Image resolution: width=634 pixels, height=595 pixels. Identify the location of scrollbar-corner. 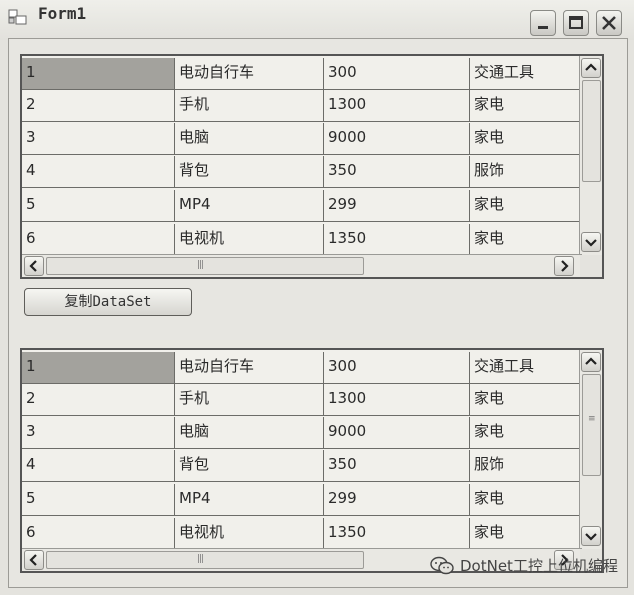
(591, 266).